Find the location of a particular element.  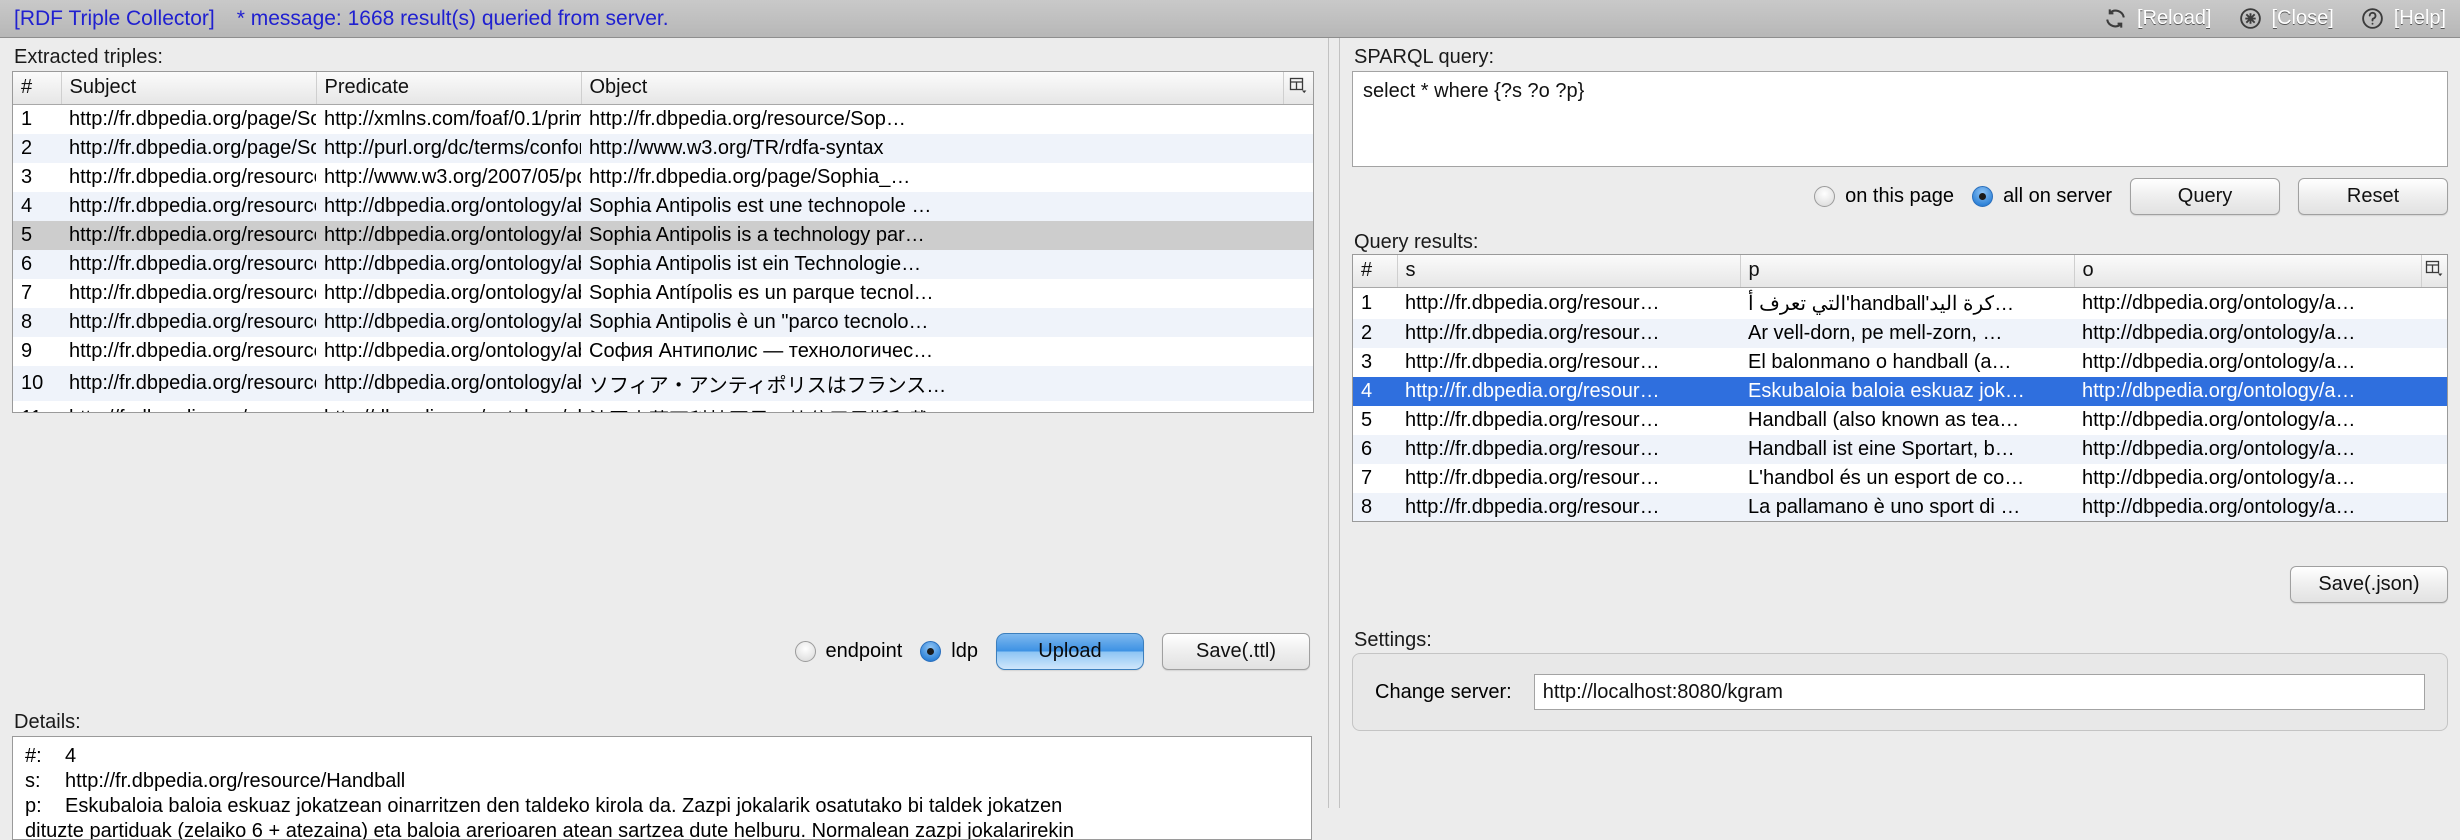

res-col-o: o is located at coordinates (2248, 271).